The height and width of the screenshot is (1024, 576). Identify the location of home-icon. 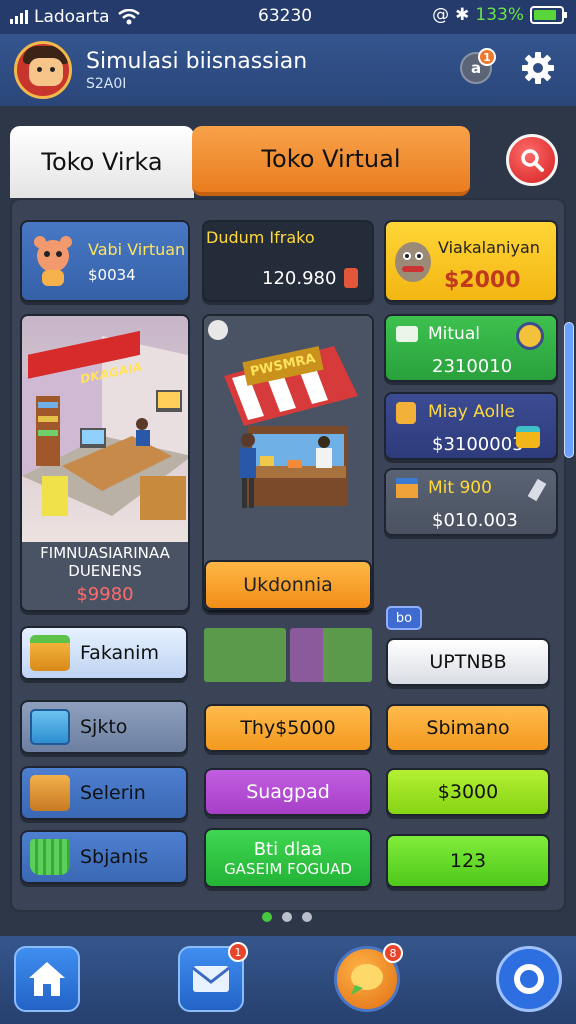
(47, 979).